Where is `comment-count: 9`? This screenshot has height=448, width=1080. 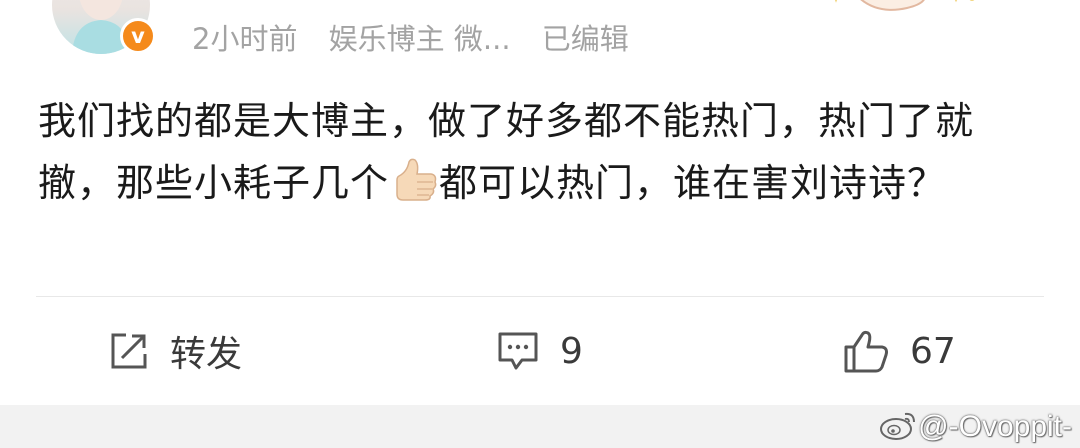
comment-count: 9 is located at coordinates (571, 351).